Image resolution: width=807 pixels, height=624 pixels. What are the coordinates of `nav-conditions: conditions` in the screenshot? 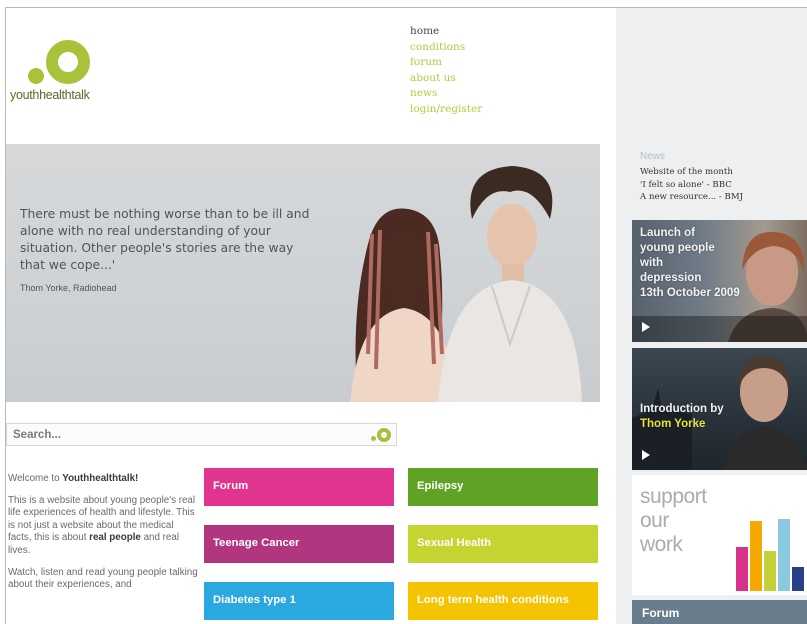 It's located at (446, 48).